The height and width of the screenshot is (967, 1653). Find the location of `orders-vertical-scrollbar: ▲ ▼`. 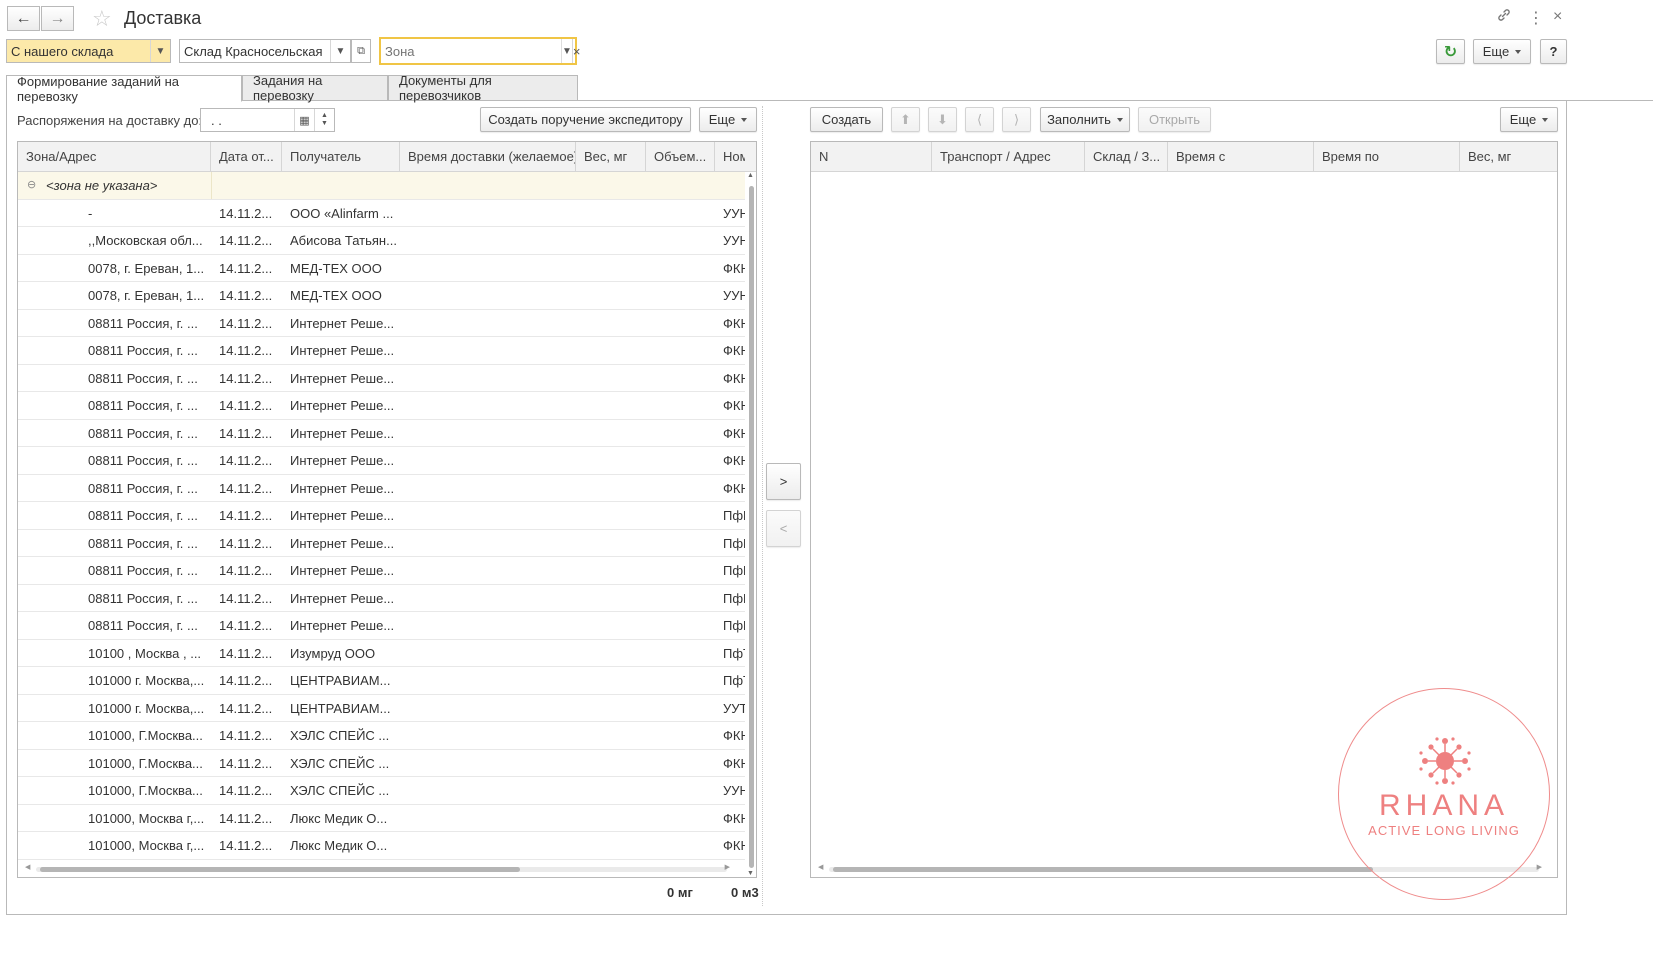

orders-vertical-scrollbar: ▲ ▼ is located at coordinates (751, 524).